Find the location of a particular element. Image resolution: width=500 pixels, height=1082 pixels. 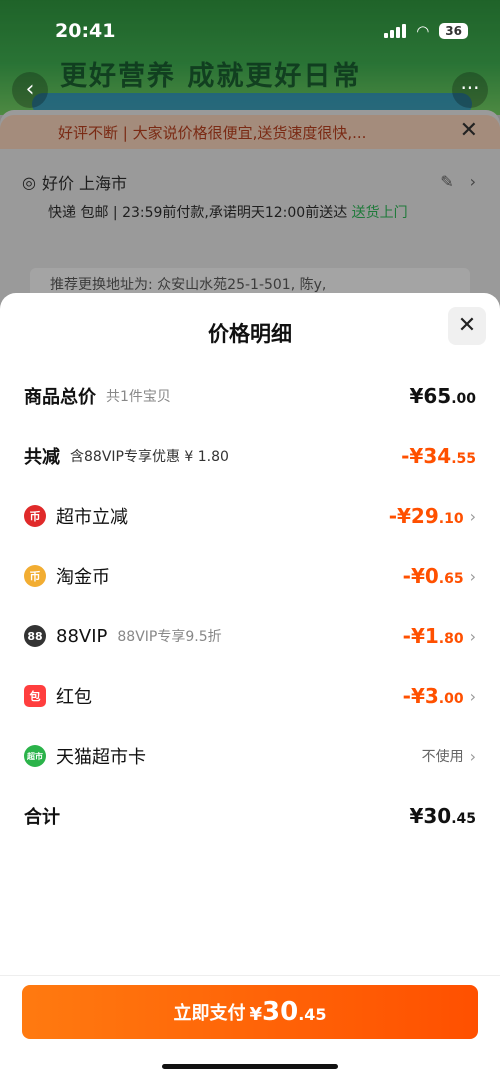

row-value: -¥1.80 is located at coordinates (433, 636).